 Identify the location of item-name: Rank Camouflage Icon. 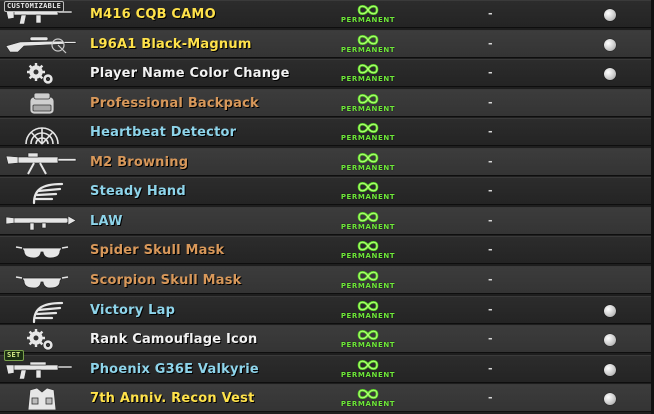
(174, 340).